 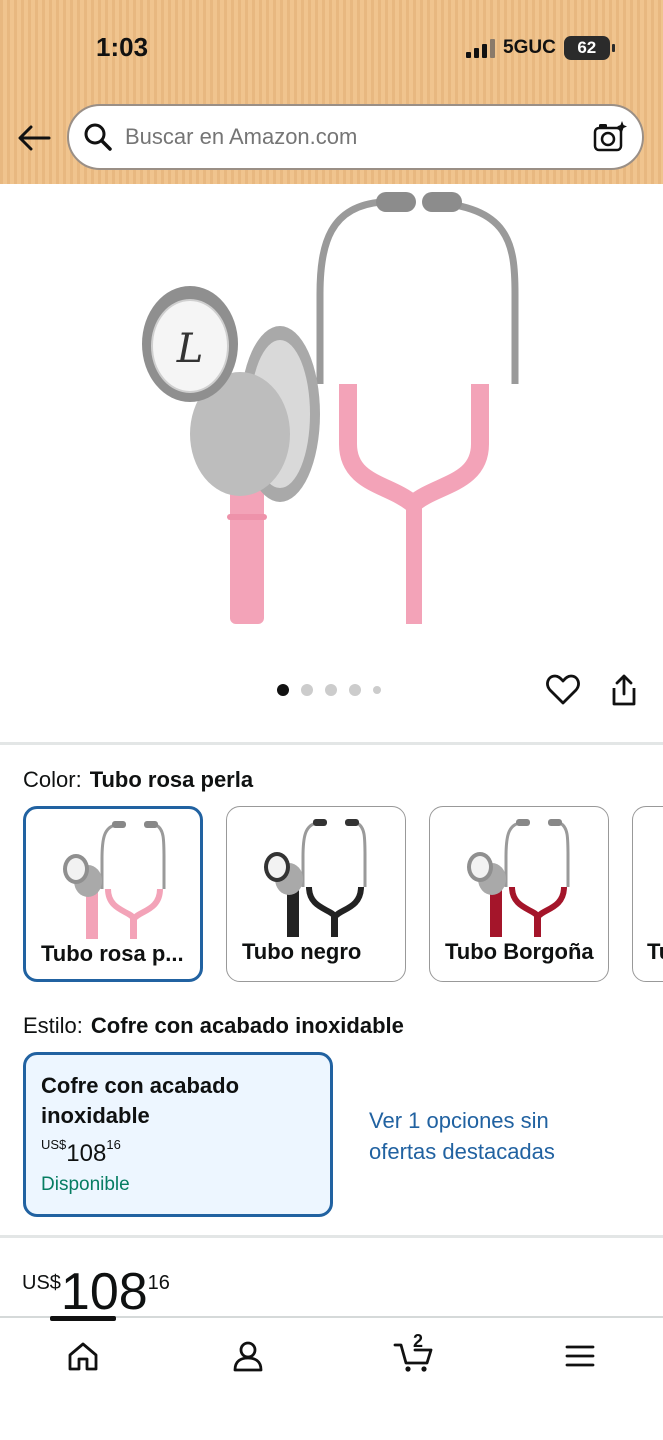 I want to click on style-label: Estilo: Cofre con acabado inoxidable, so click(x=213, y=1025).